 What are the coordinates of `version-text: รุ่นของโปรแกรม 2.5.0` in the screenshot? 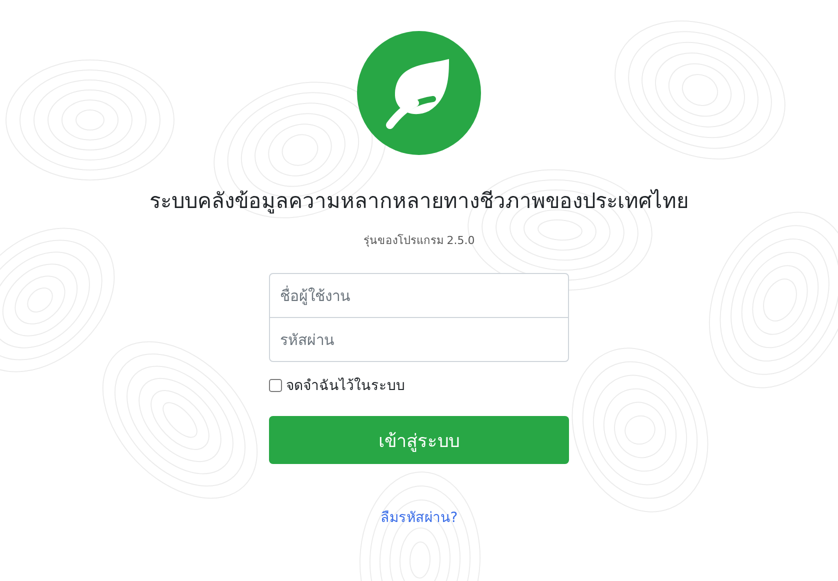 It's located at (419, 241).